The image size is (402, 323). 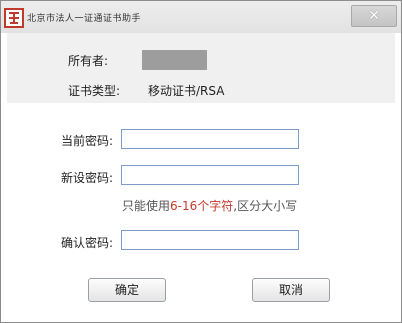 I want to click on window-title: 北京市法人一证通证书助手, so click(x=84, y=19).